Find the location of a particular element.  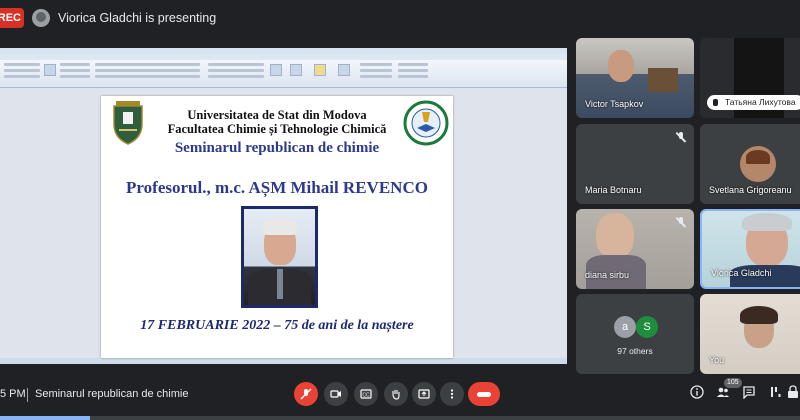

raise-hand-button is located at coordinates (396, 394).